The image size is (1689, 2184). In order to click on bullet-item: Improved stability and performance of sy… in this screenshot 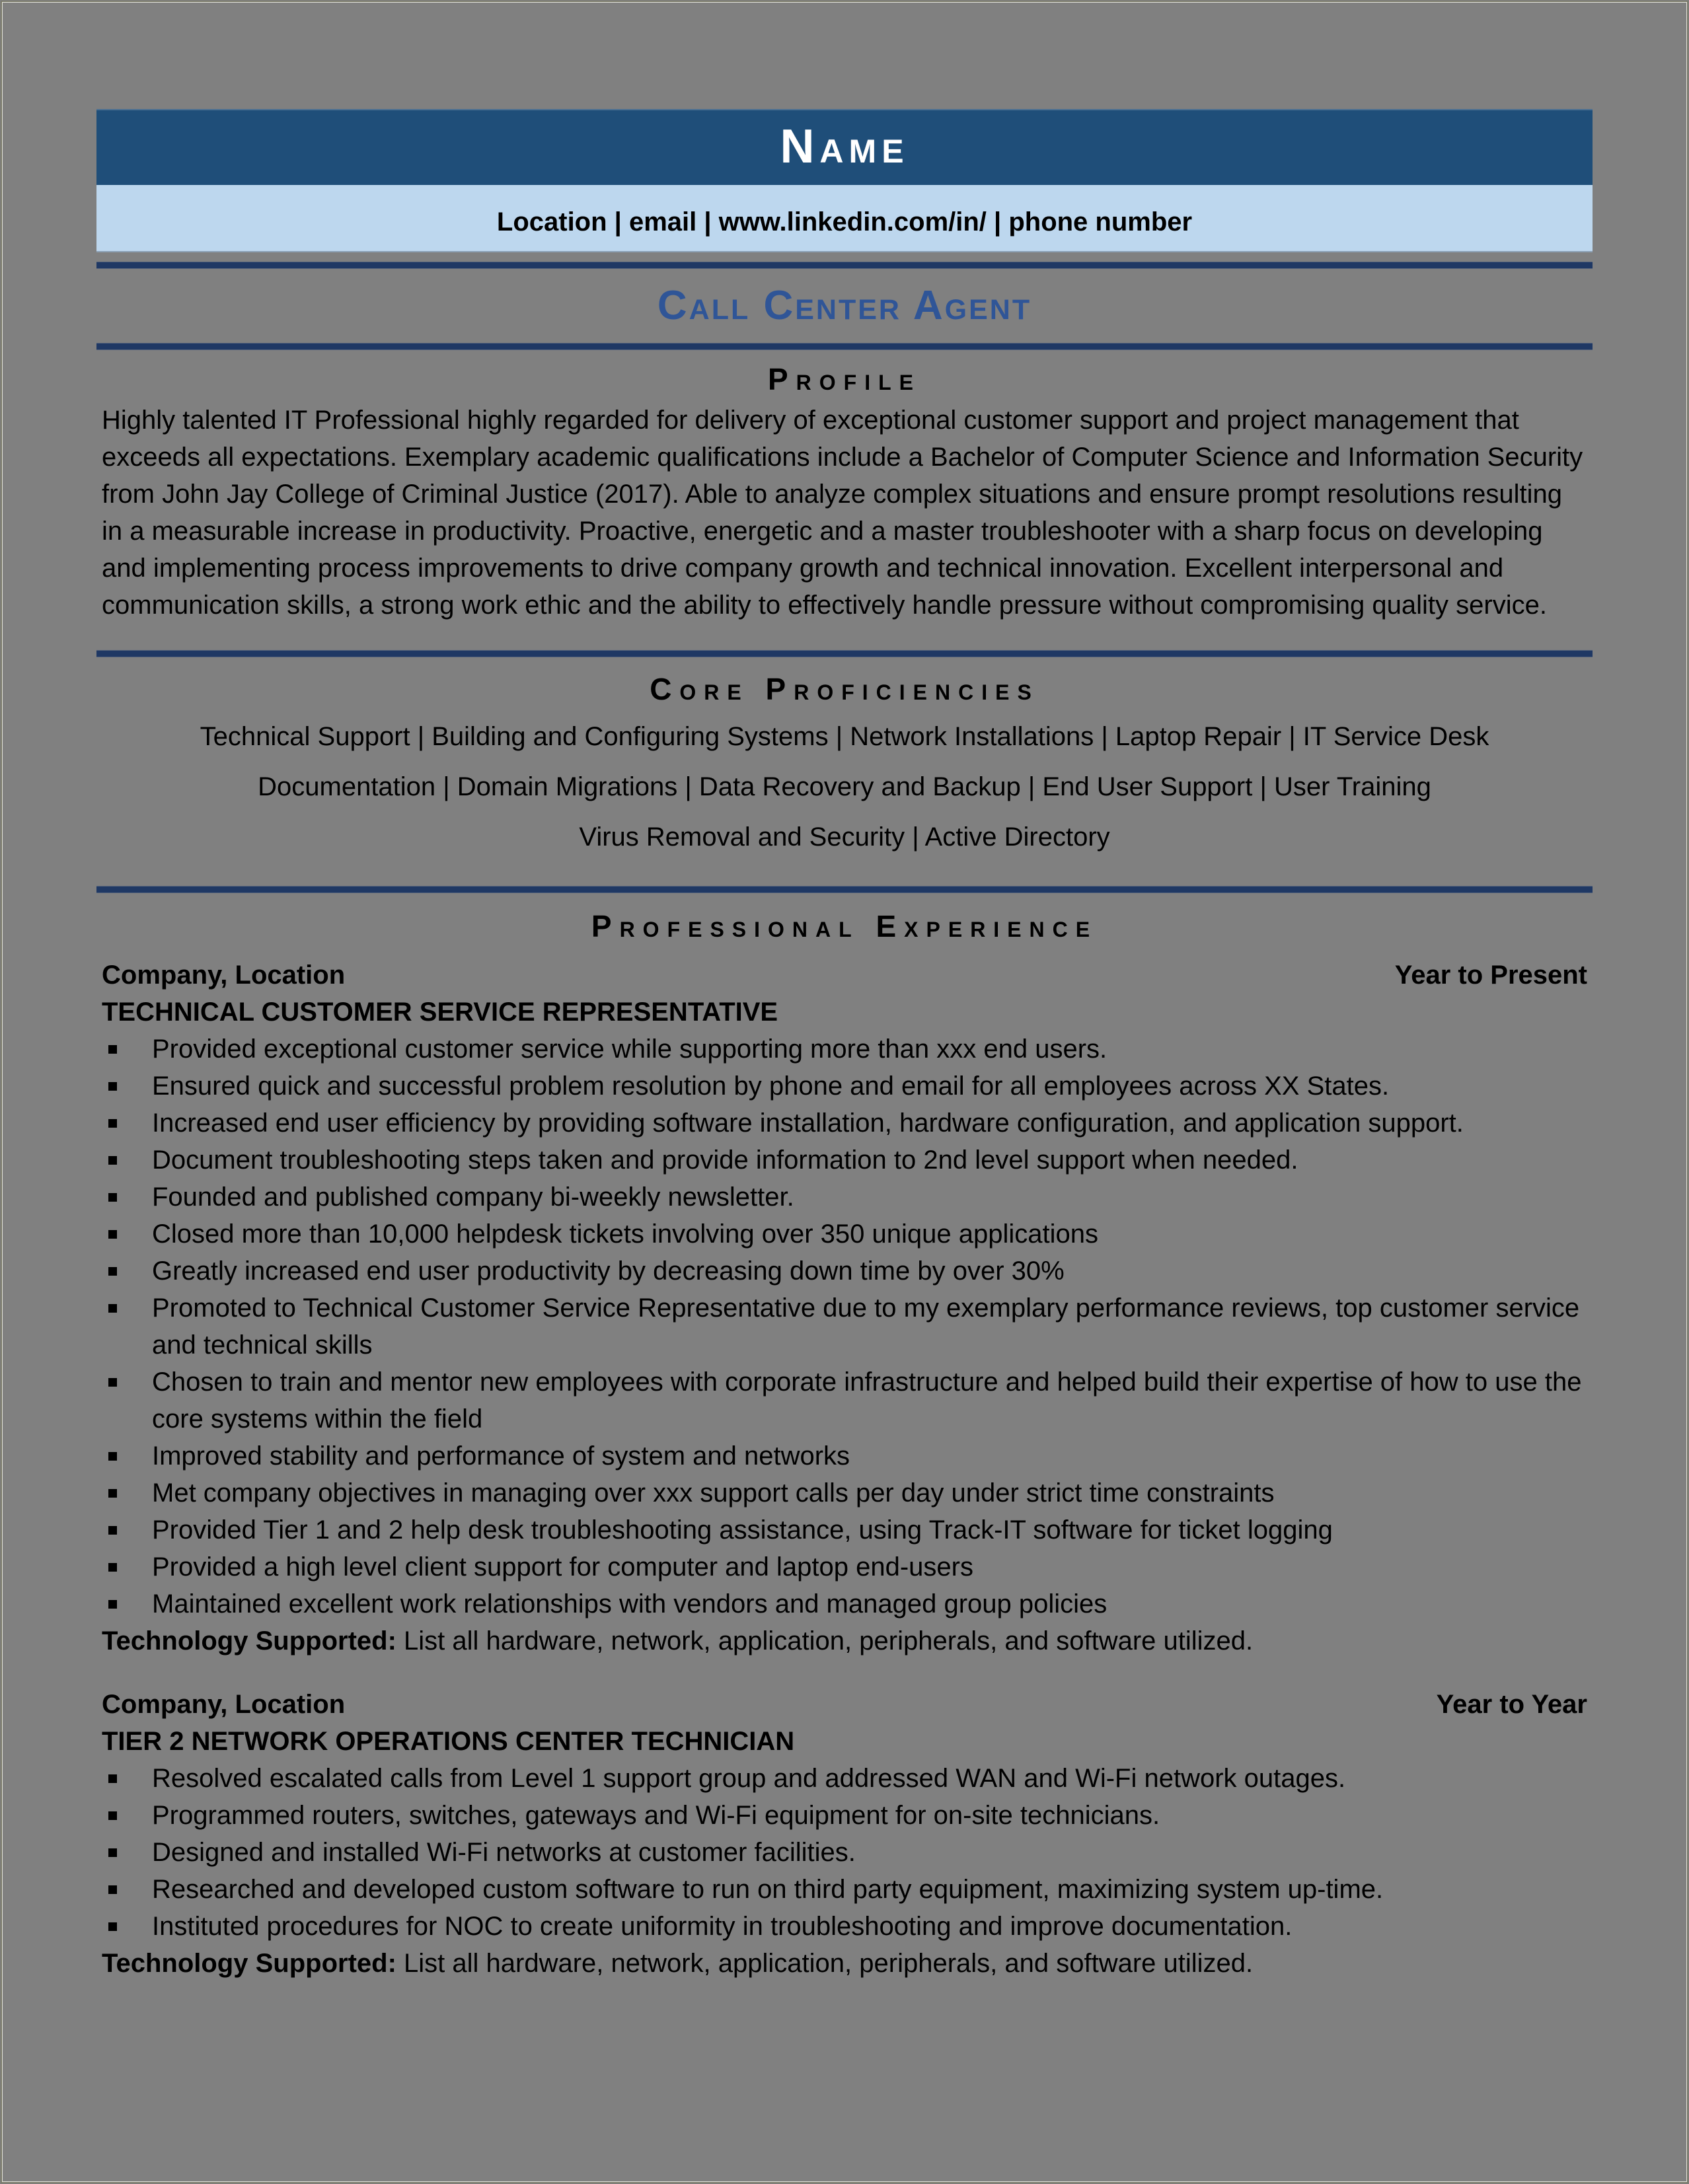, I will do `click(847, 1456)`.